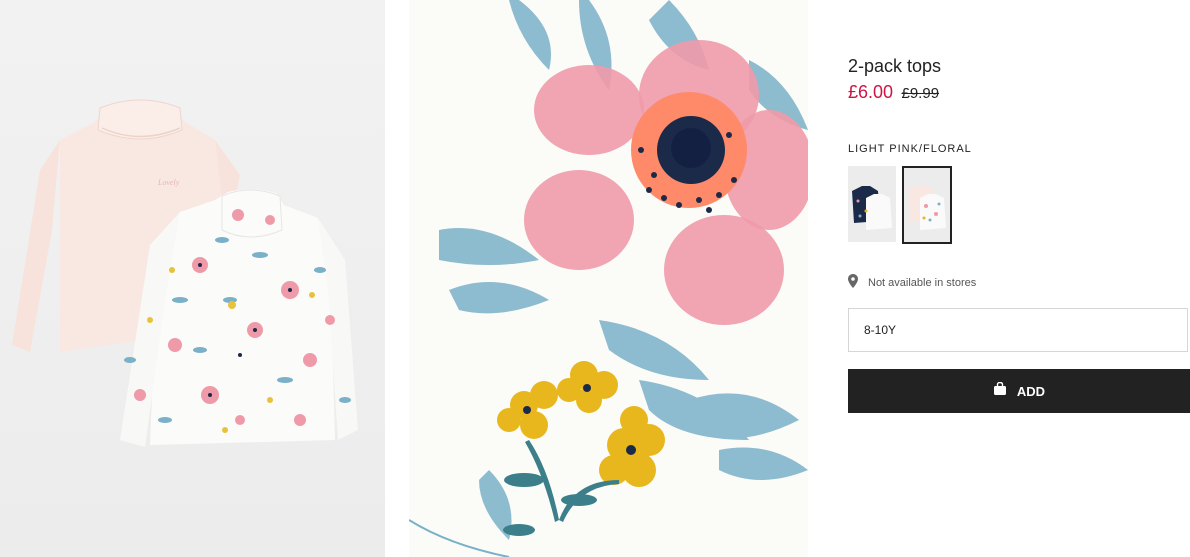 This screenshot has height=557, width=1190. I want to click on size-selector: 8-10Y, so click(1018, 330).